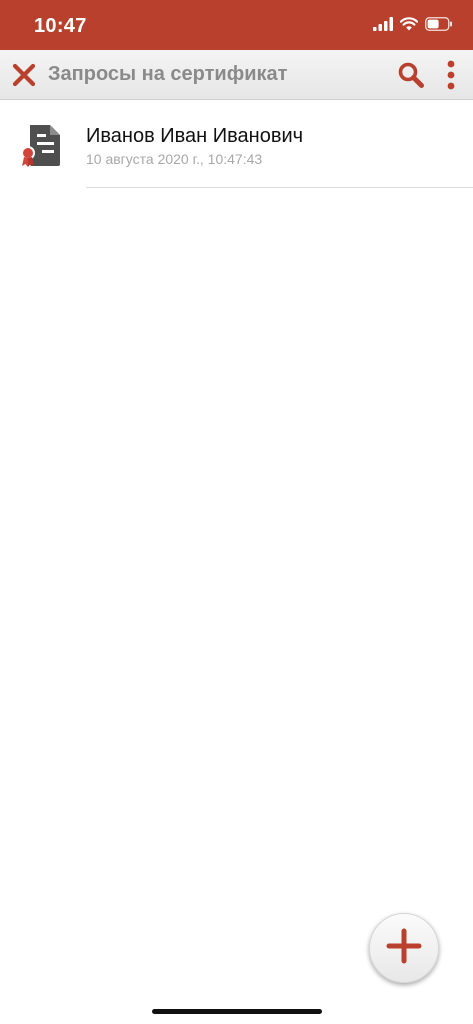  I want to click on status-bar: 10:47, so click(236, 25).